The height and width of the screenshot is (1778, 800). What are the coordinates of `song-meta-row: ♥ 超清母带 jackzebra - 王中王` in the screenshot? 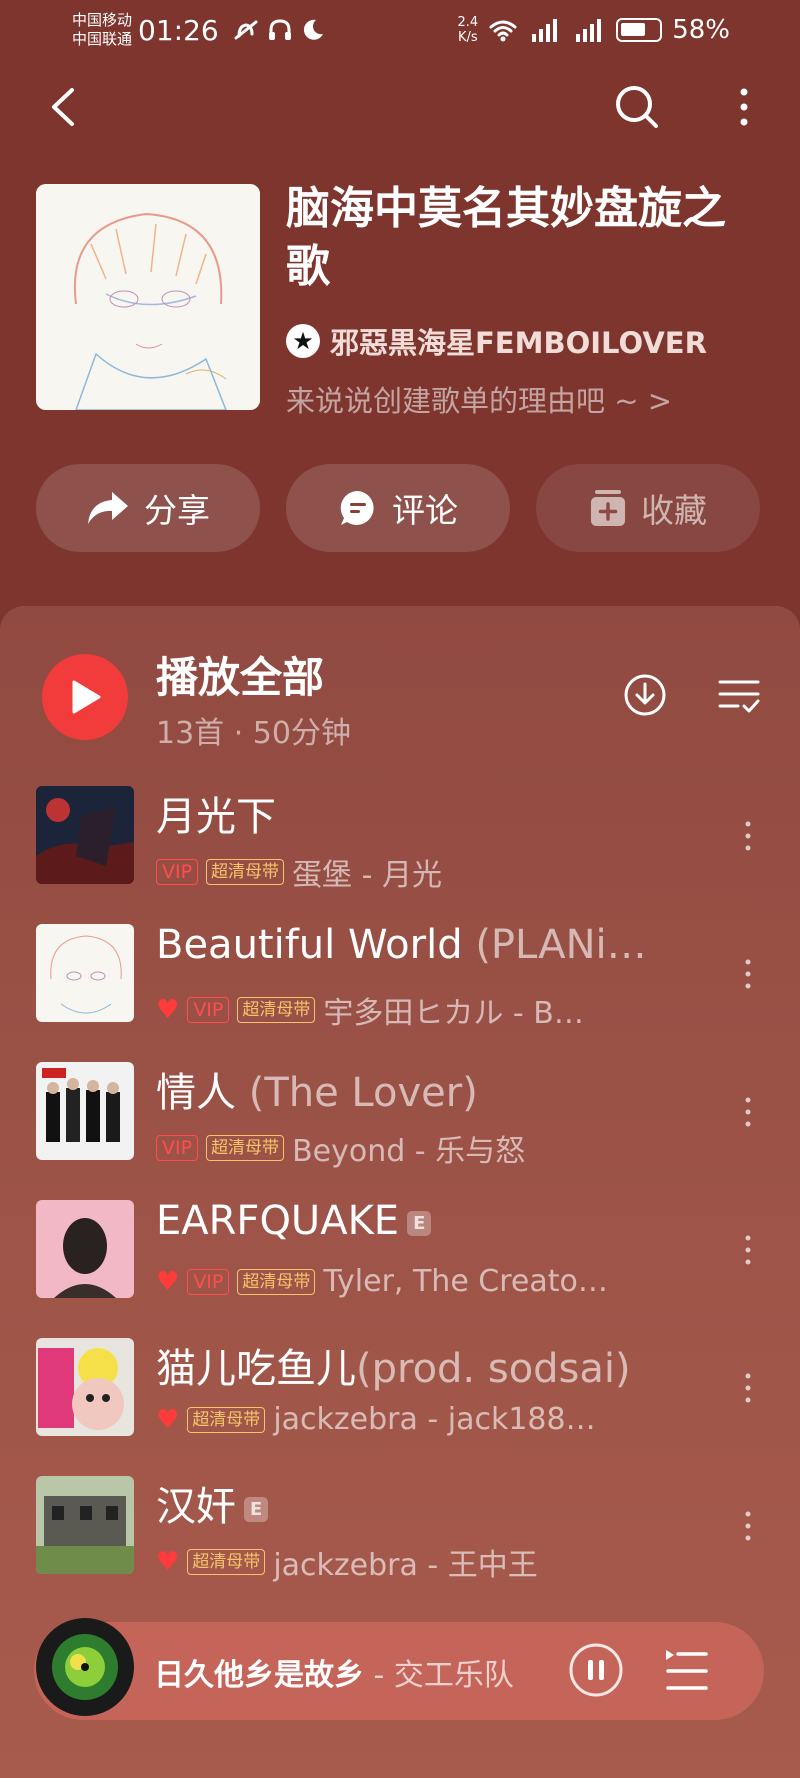 It's located at (347, 1562).